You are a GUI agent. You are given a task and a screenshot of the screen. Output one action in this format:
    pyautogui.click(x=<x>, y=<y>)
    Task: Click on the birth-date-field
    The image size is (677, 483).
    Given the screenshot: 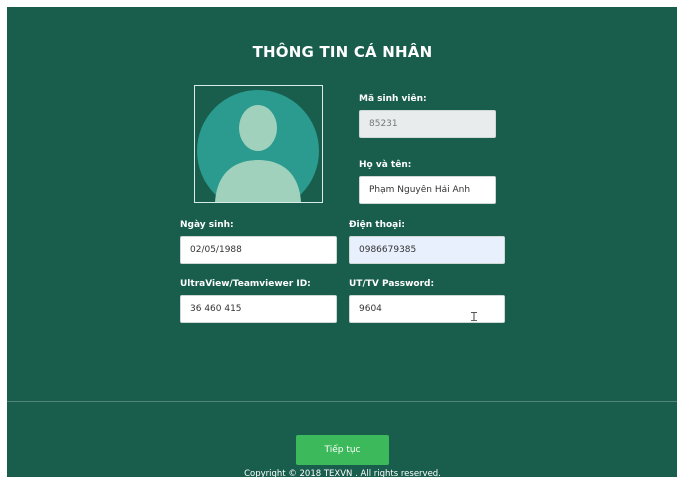 What is the action you would take?
    pyautogui.click(x=258, y=250)
    